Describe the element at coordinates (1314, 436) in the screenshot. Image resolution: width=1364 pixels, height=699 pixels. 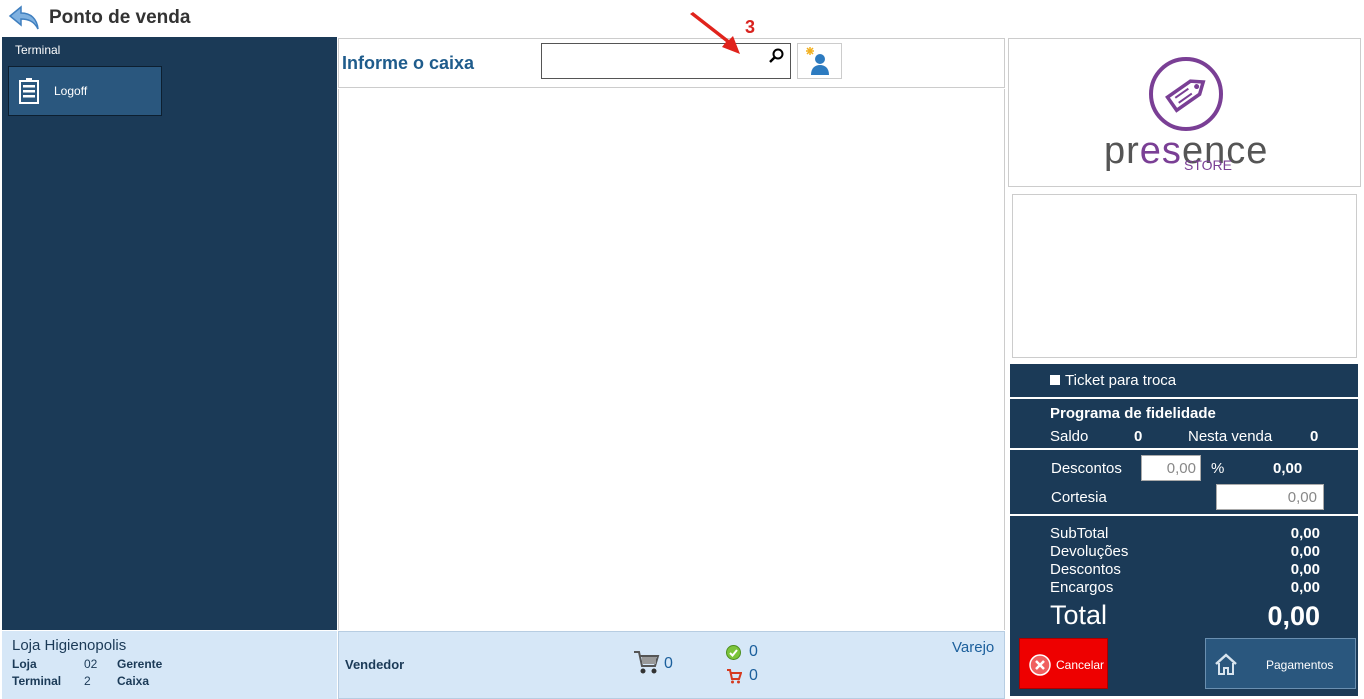
I see `nesta-venda-value: 0` at that location.